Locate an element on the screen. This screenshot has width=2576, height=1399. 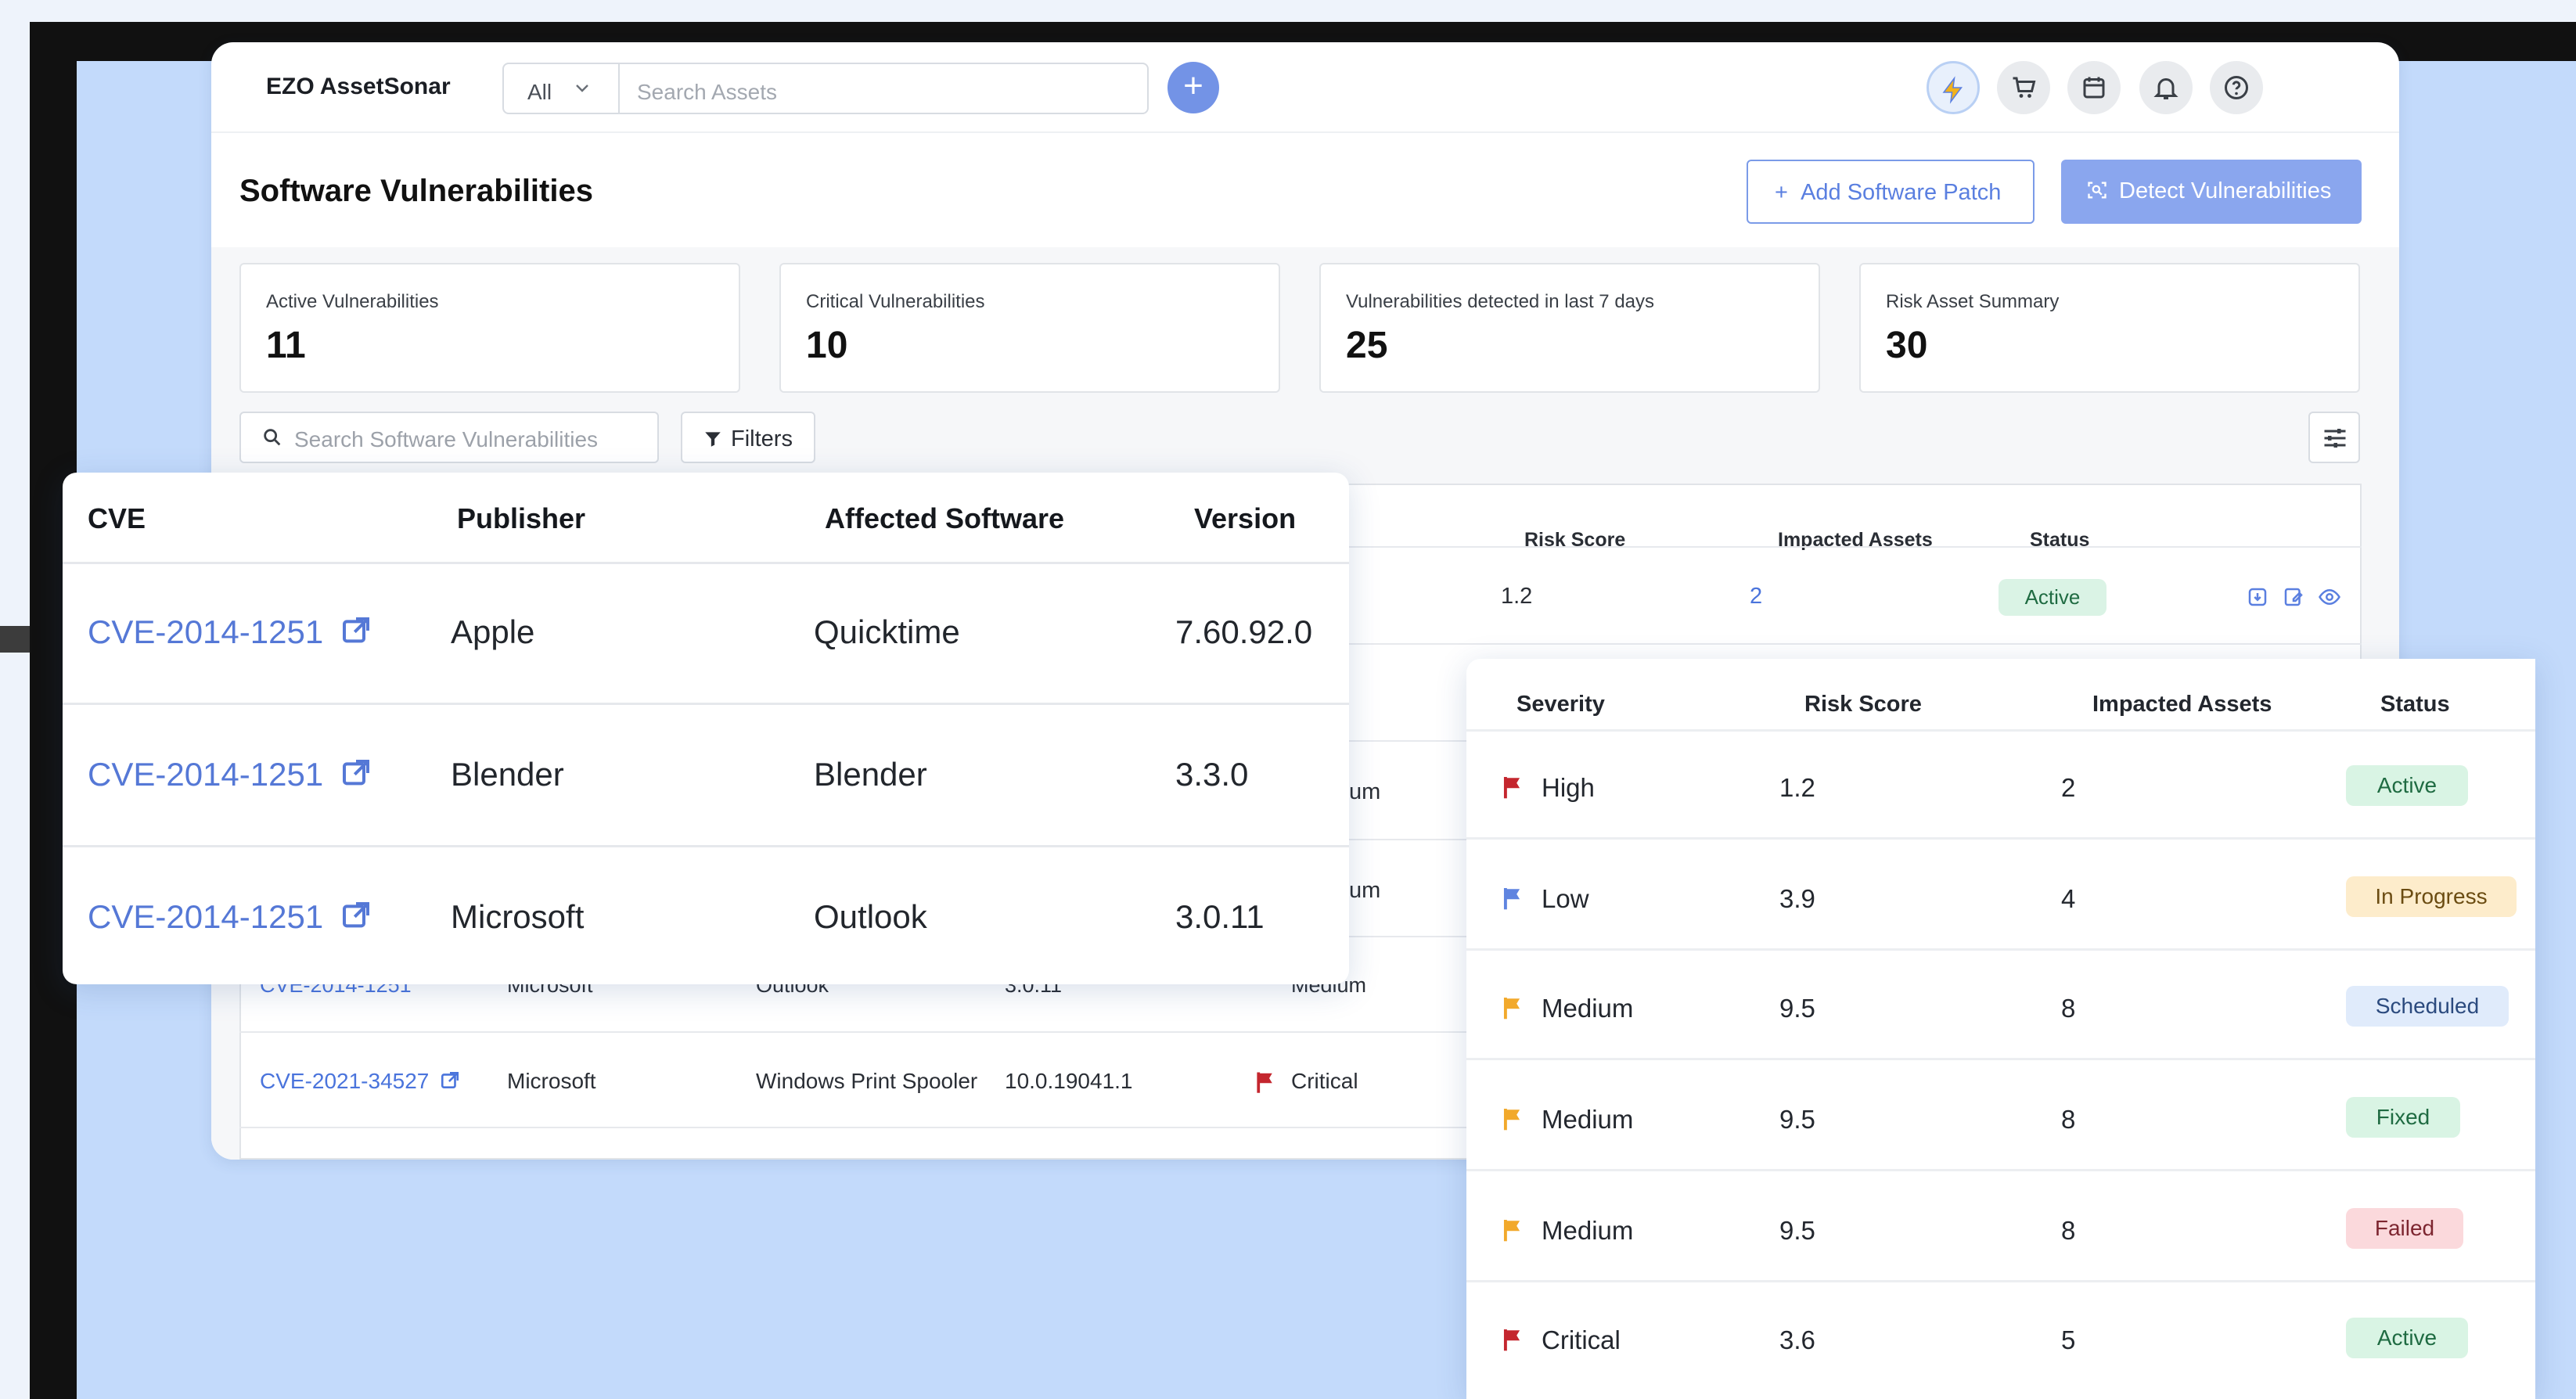
risk-score-cell: 3.6 is located at coordinates (1797, 1339).